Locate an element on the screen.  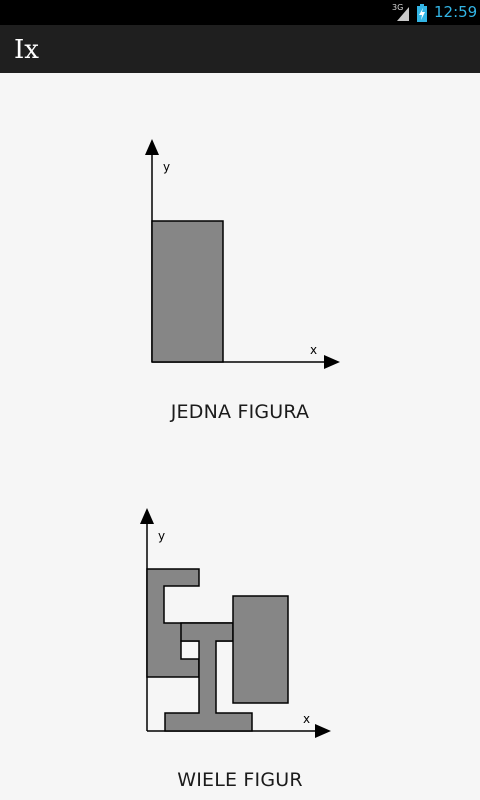
battery-charging-icon is located at coordinates (422, 13).